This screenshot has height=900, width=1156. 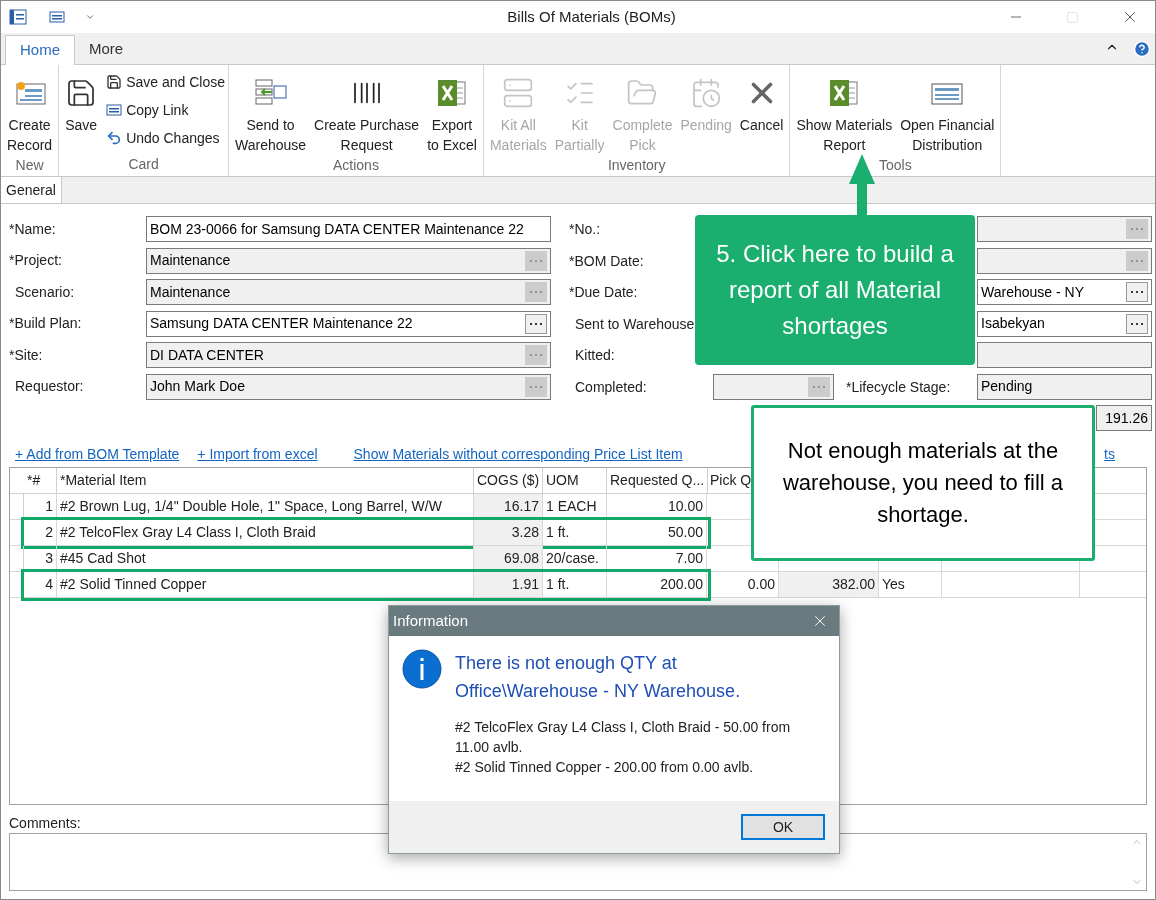 What do you see at coordinates (165, 82) in the screenshot?
I see `ribbon-button: Save and Close` at bounding box center [165, 82].